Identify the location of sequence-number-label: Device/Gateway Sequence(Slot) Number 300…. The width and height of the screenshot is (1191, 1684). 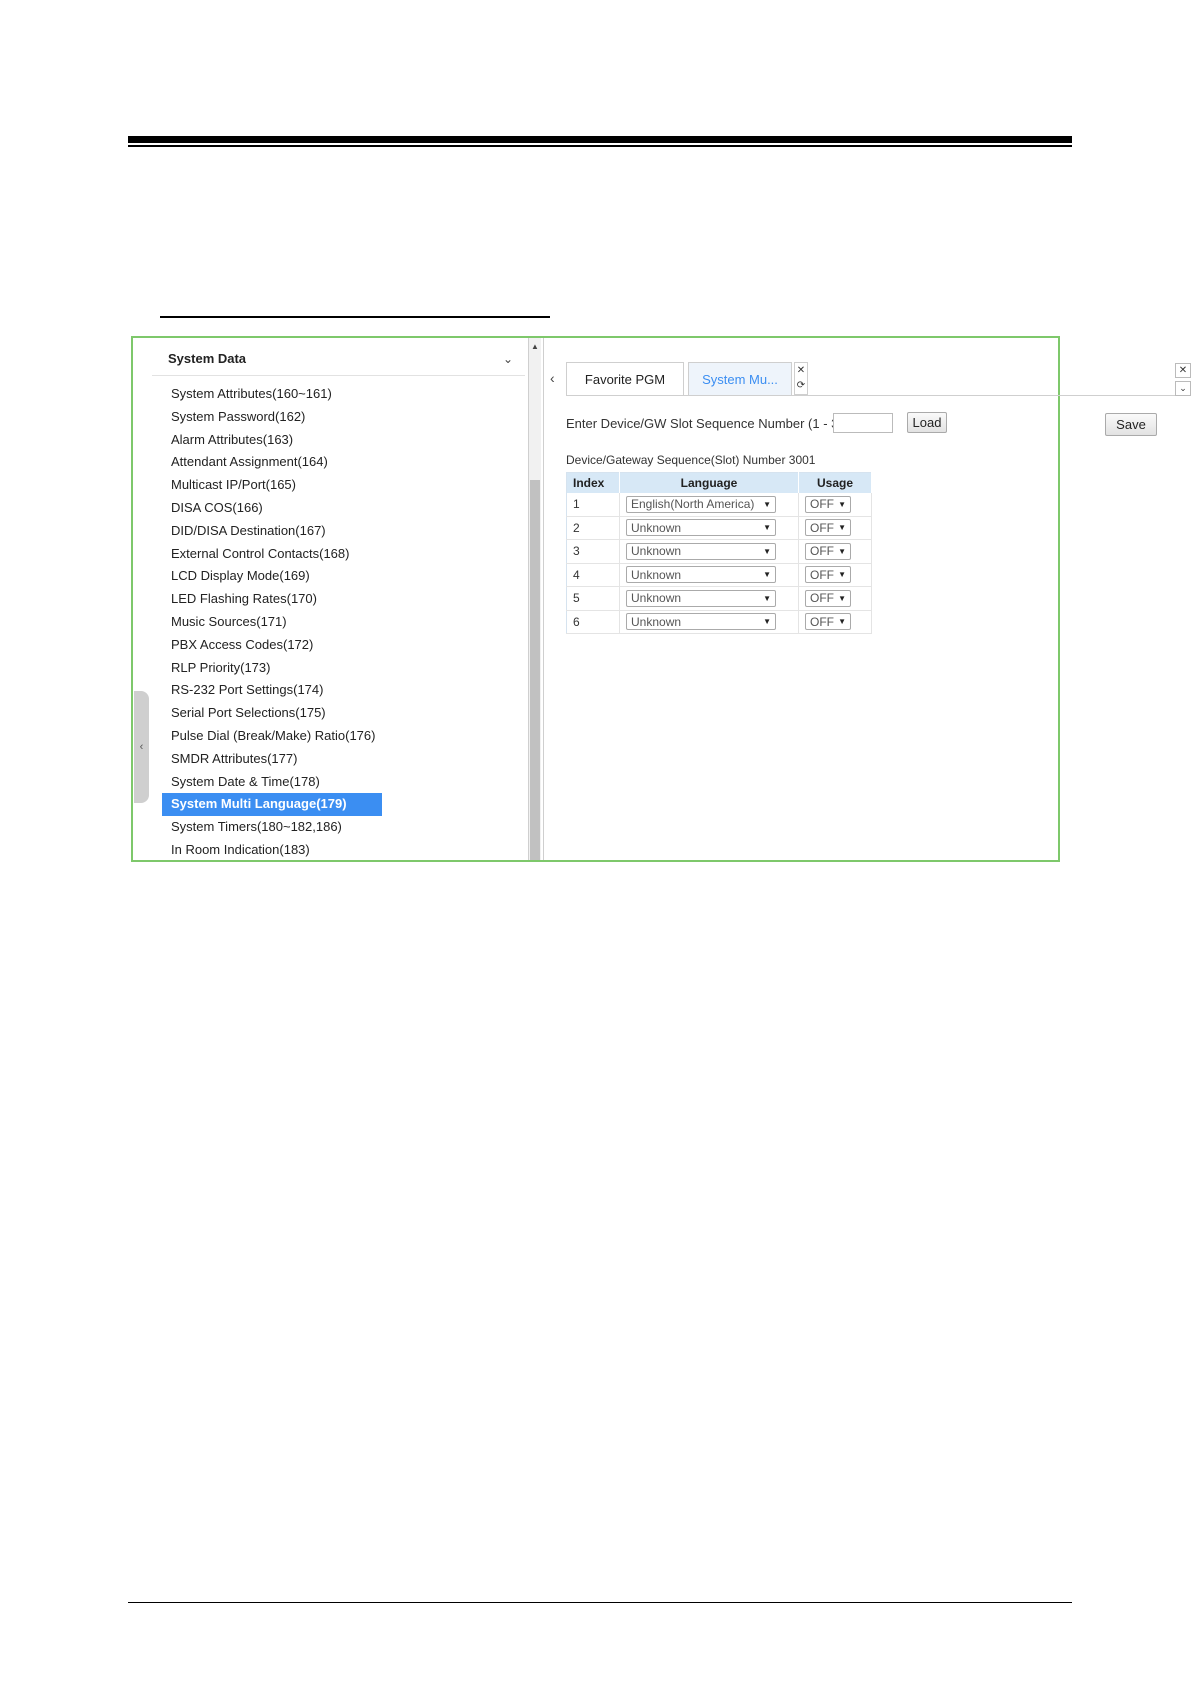
(691, 460).